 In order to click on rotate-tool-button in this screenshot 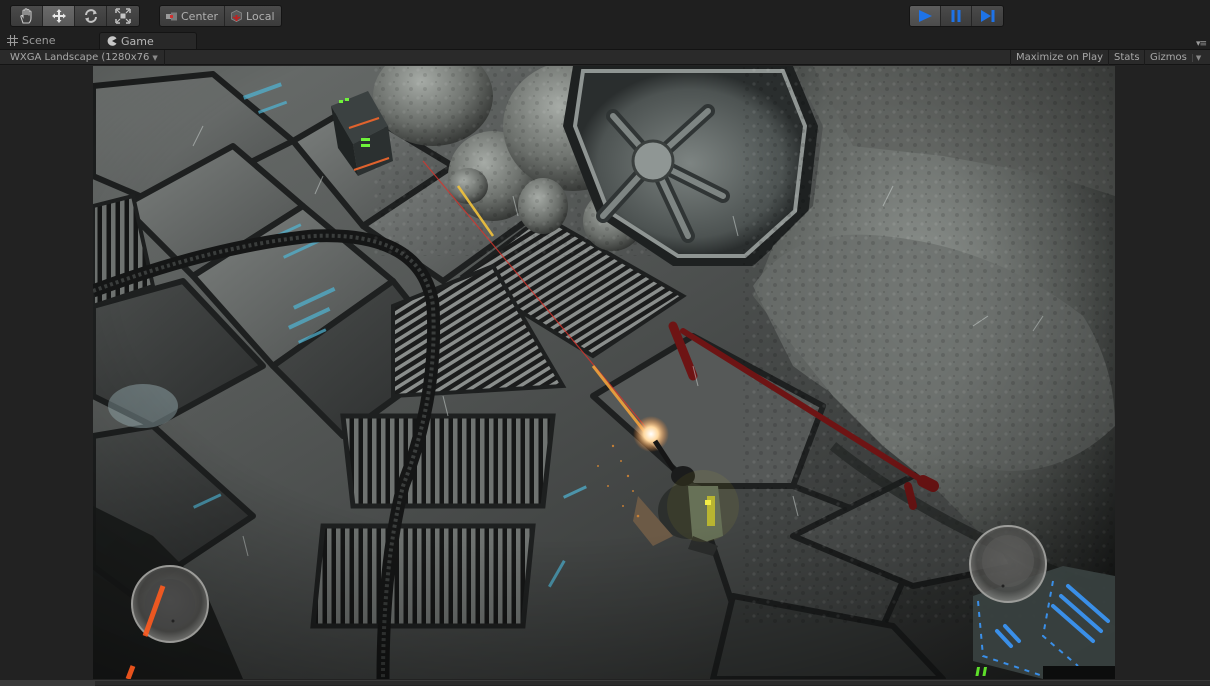, I will do `click(91, 16)`.